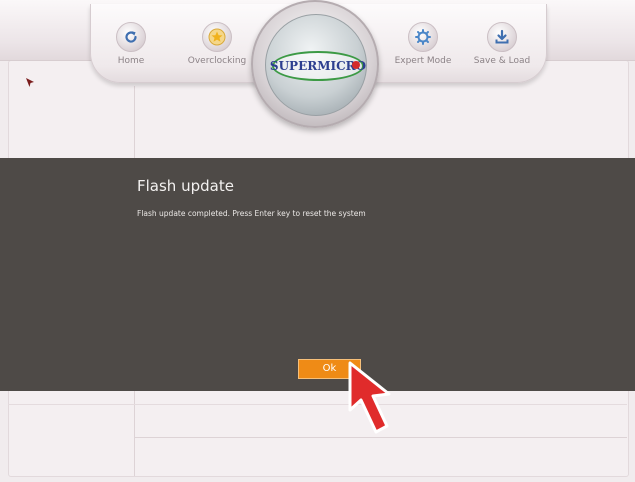 This screenshot has height=482, width=635. What do you see at coordinates (369, 397) in the screenshot?
I see `pointer-arrow-icon` at bounding box center [369, 397].